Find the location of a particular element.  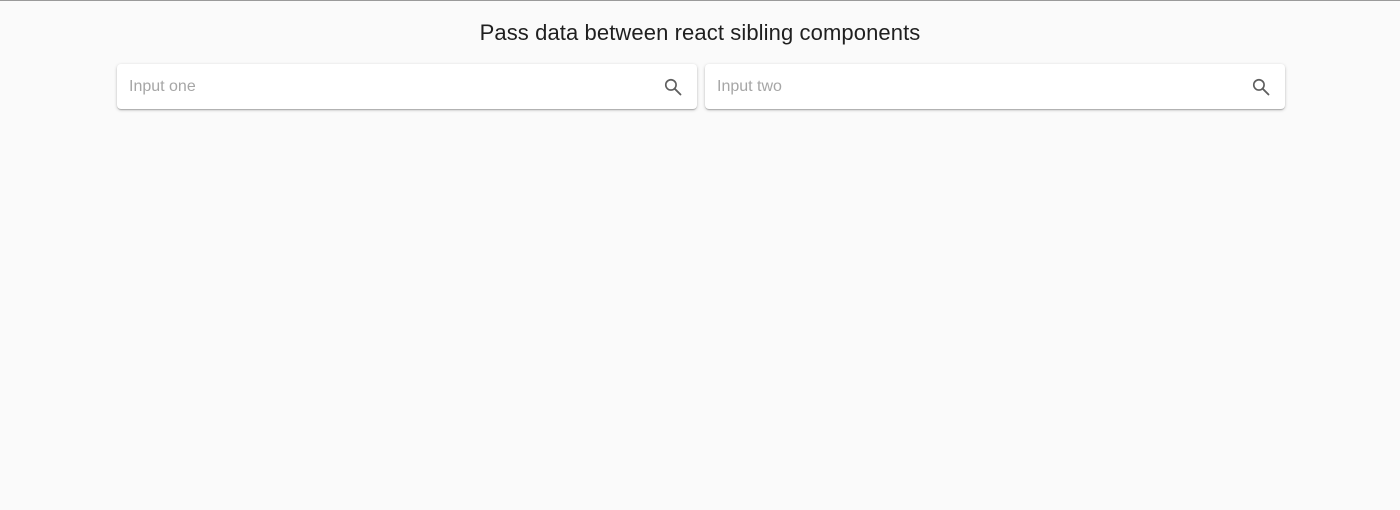

search-button-two is located at coordinates (1261, 86).